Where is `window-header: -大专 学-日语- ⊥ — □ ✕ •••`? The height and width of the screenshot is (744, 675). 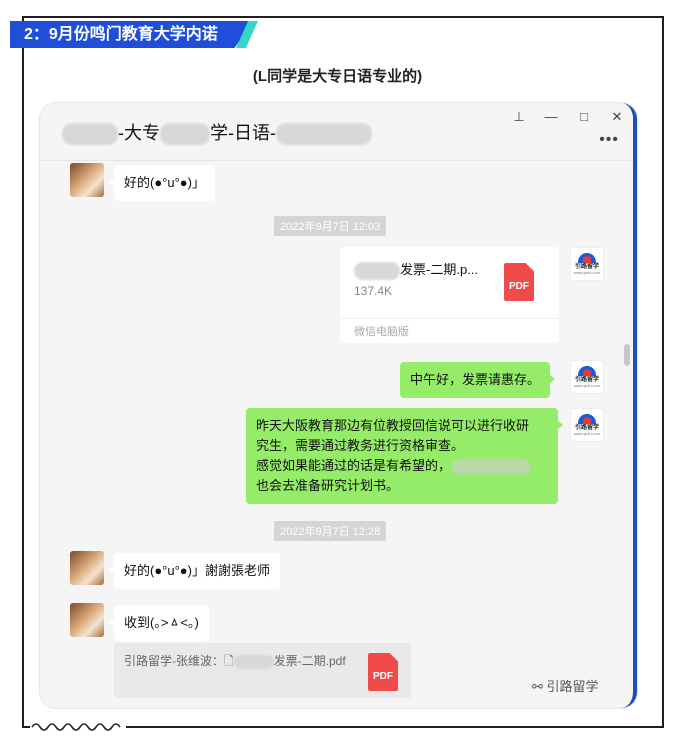 window-header: -大专 学-日语- ⊥ — □ ✕ ••• is located at coordinates (336, 132).